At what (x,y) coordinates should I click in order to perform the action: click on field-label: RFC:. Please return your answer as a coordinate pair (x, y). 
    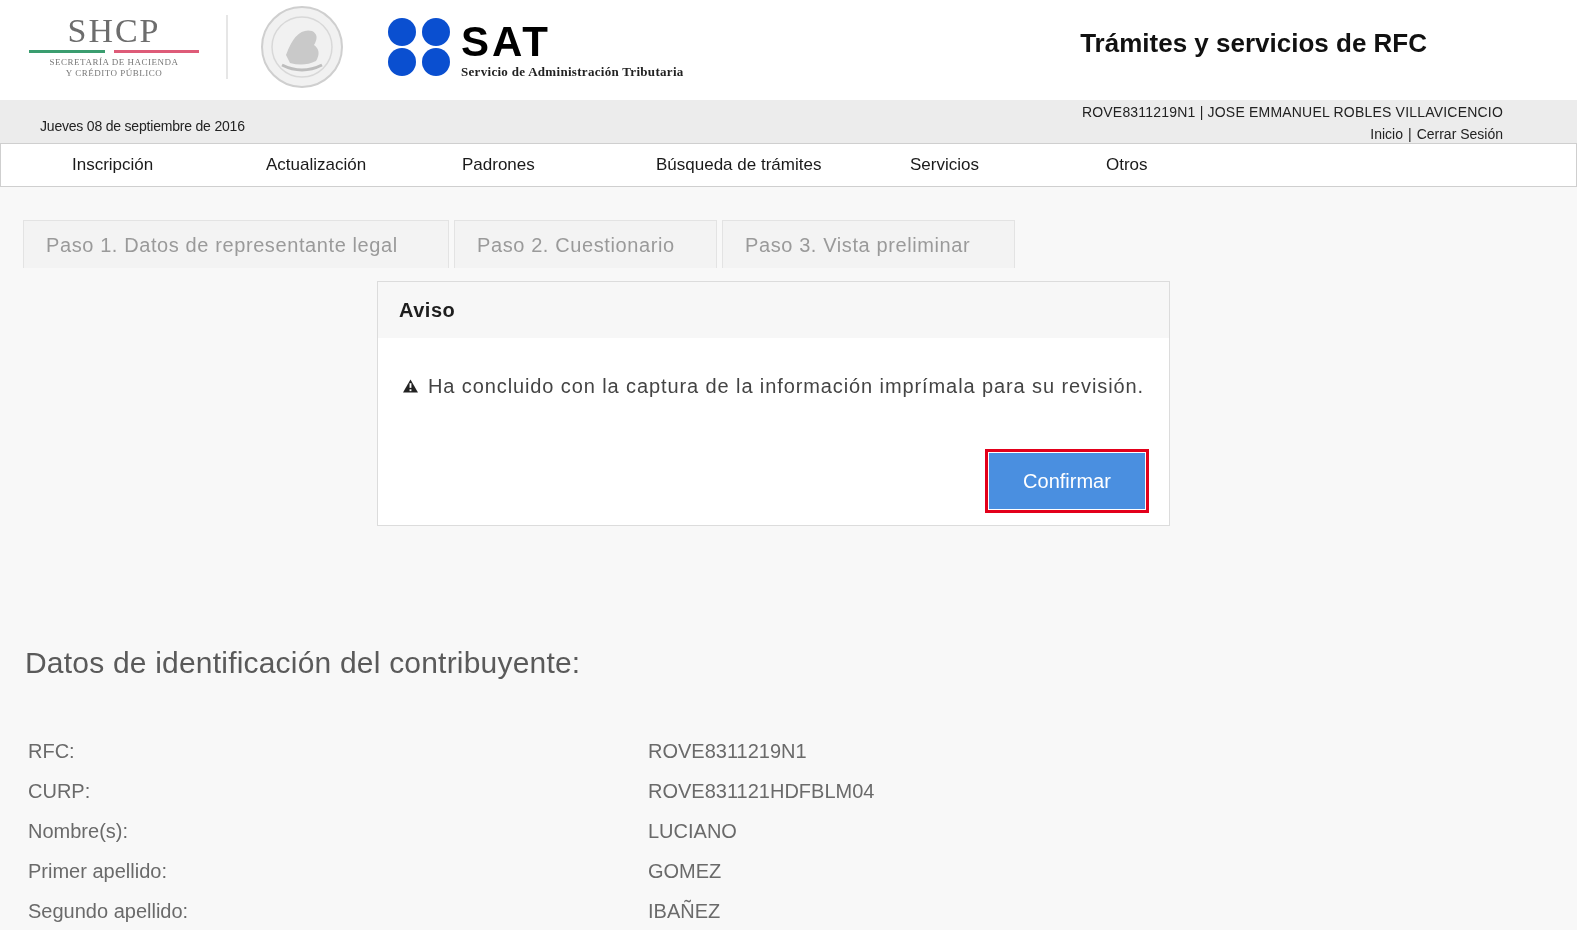
    Looking at the image, I should click on (51, 751).